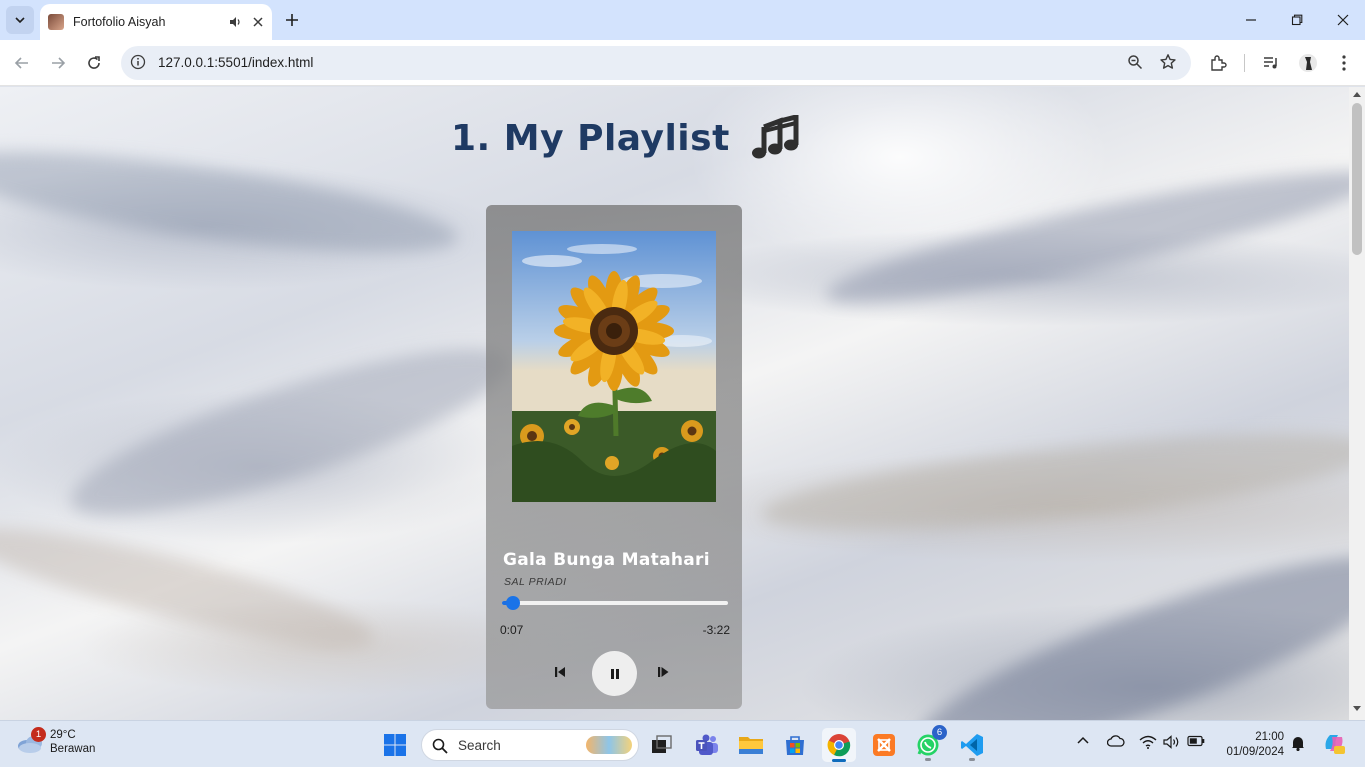  I want to click on folder-icon, so click(751, 745).